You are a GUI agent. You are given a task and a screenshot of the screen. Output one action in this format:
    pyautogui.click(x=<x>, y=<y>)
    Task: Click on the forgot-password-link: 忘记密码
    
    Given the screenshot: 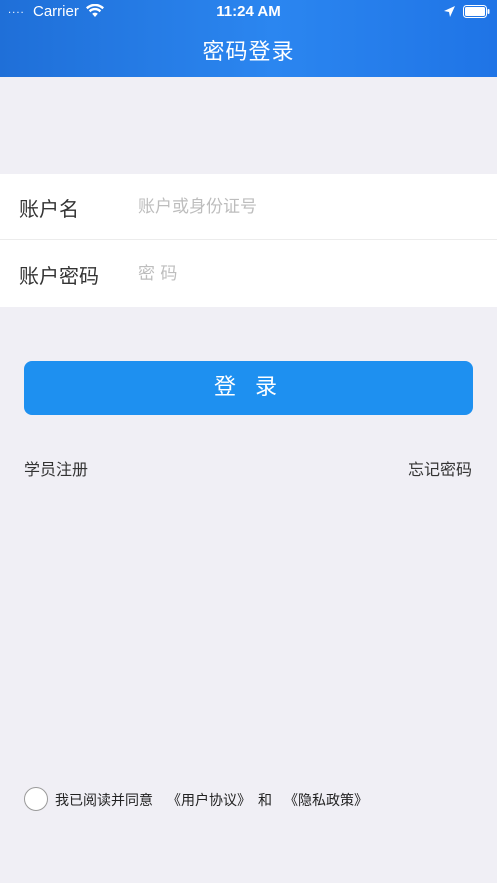 What is the action you would take?
    pyautogui.click(x=440, y=468)
    